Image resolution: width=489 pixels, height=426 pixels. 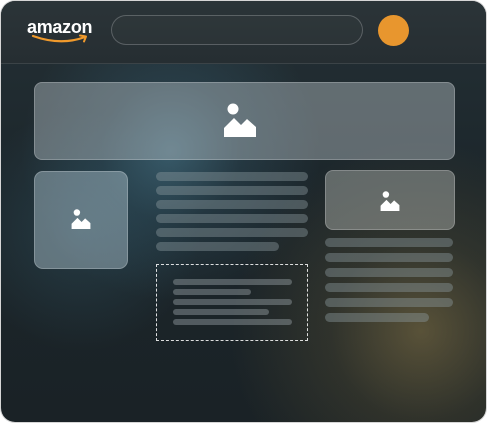 I want to click on amazon-smile-icon, so click(x=59, y=38).